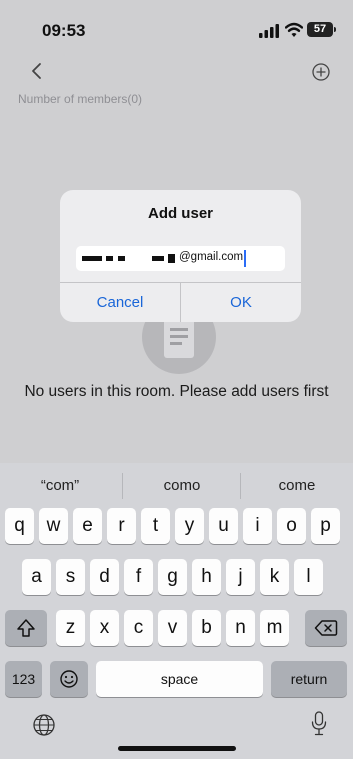  I want to click on delete-icon, so click(326, 628).